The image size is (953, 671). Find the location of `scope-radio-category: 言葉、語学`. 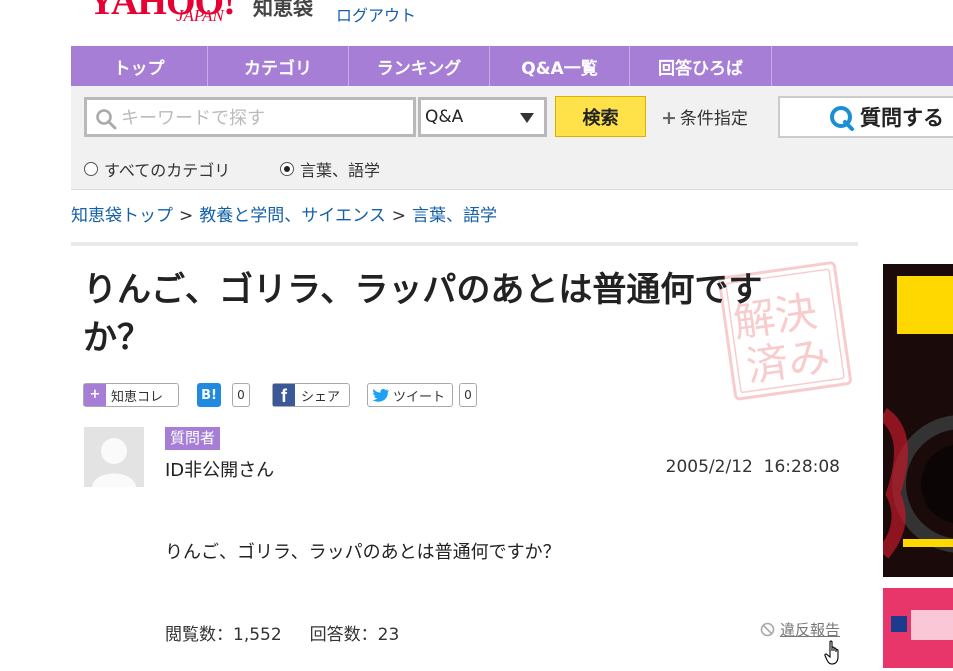

scope-radio-category: 言葉、語学 is located at coordinates (330, 169).